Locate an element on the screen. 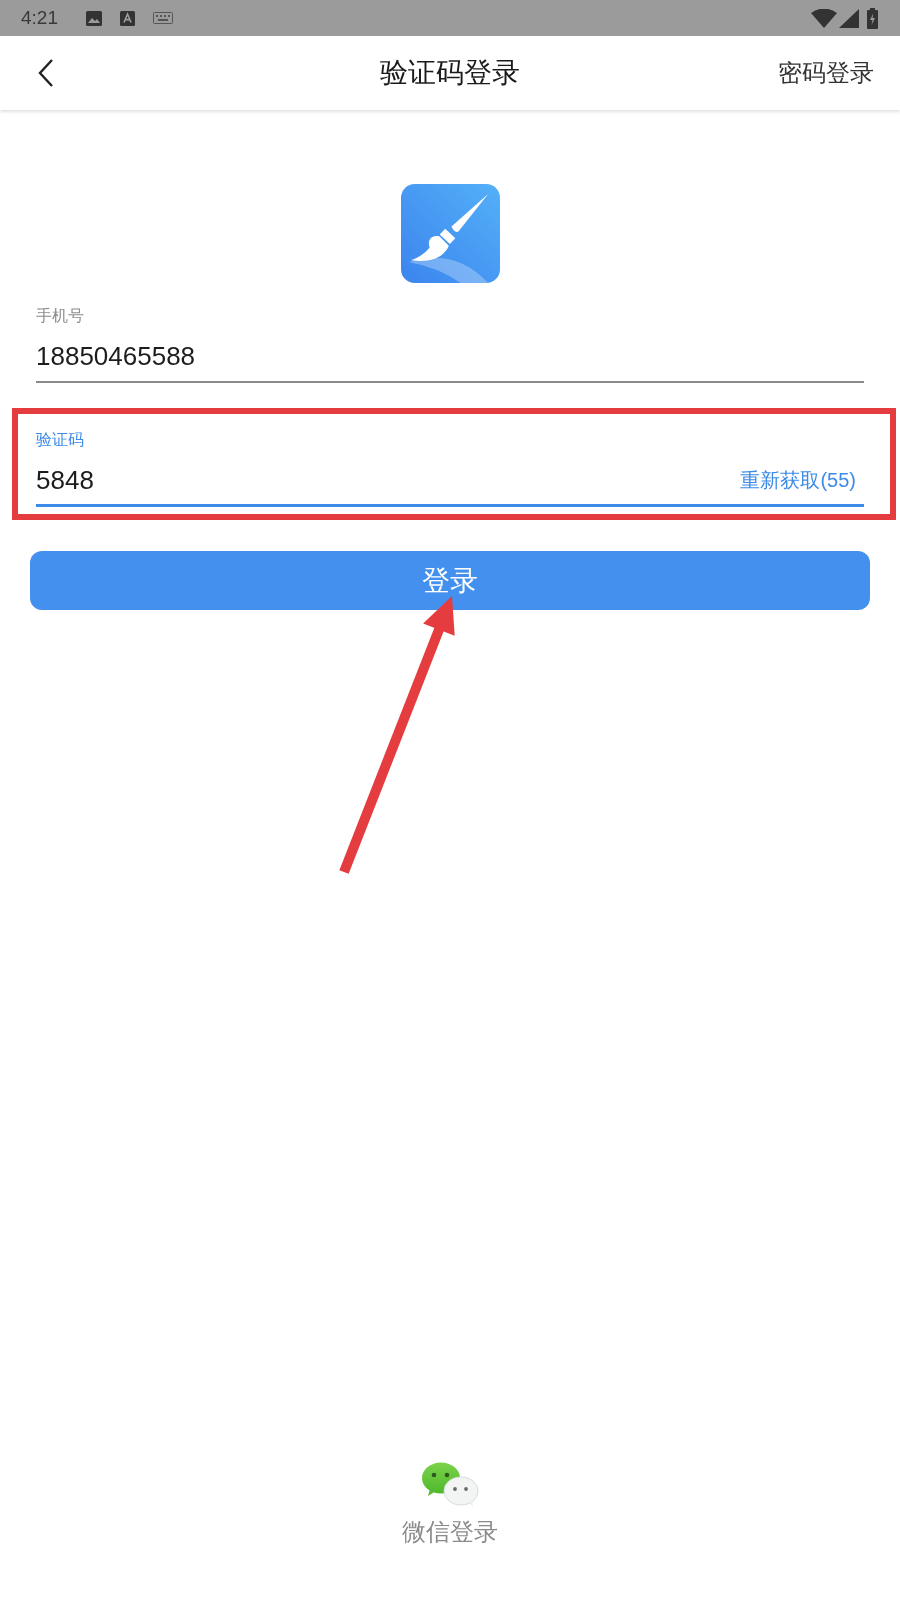  back-button is located at coordinates (46, 73).